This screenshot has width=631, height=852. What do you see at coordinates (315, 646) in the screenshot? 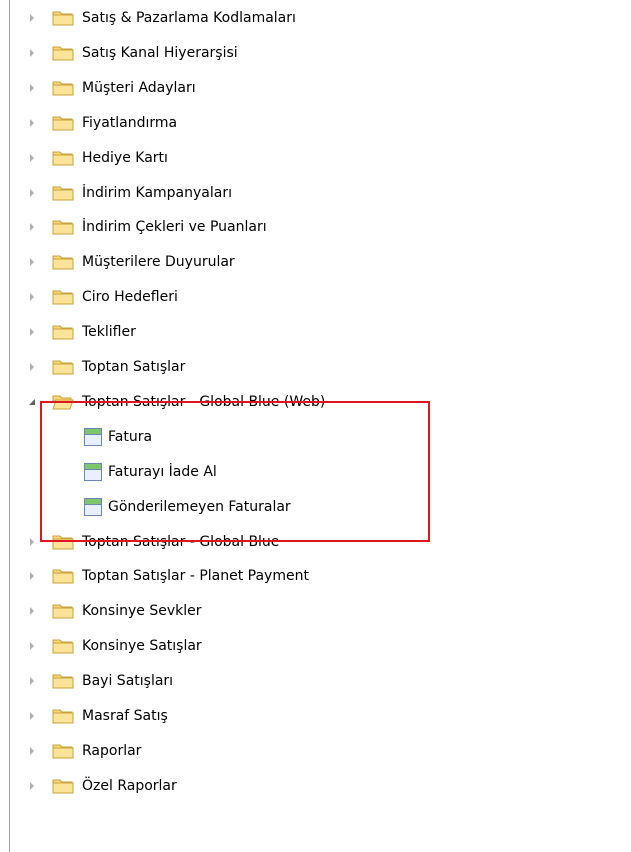
I see `tree-item-folder: Konsinye Satışlar` at bounding box center [315, 646].